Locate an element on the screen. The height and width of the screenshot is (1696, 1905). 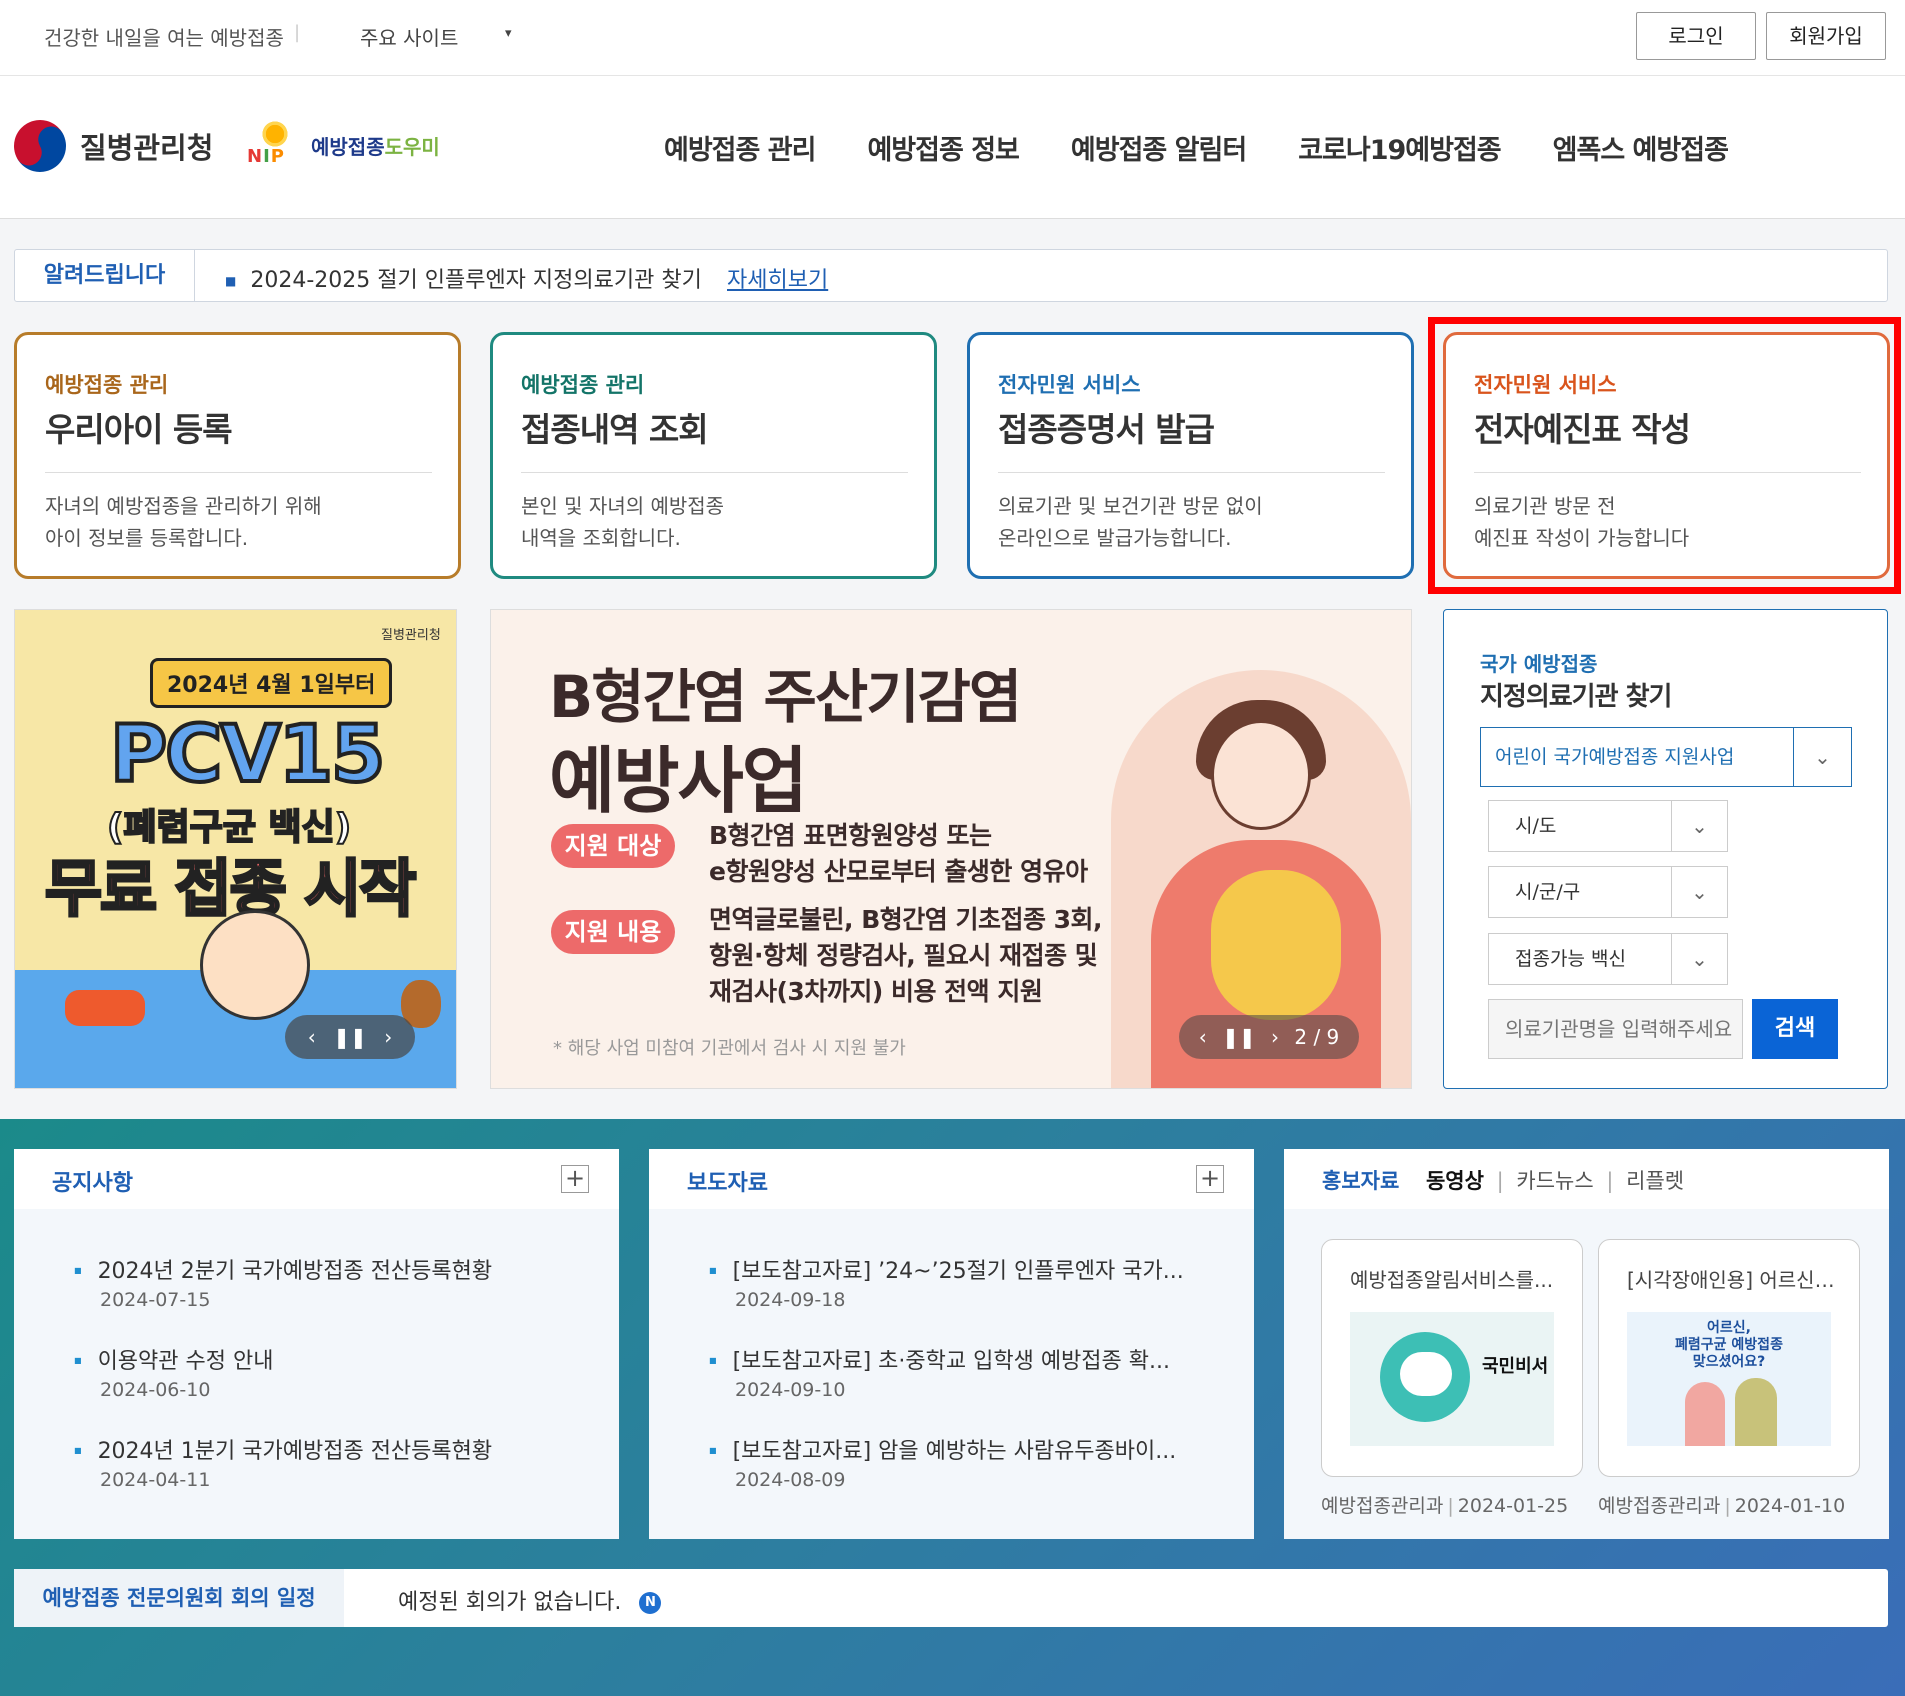
tab-video: 동영상 is located at coordinates (1455, 1181).